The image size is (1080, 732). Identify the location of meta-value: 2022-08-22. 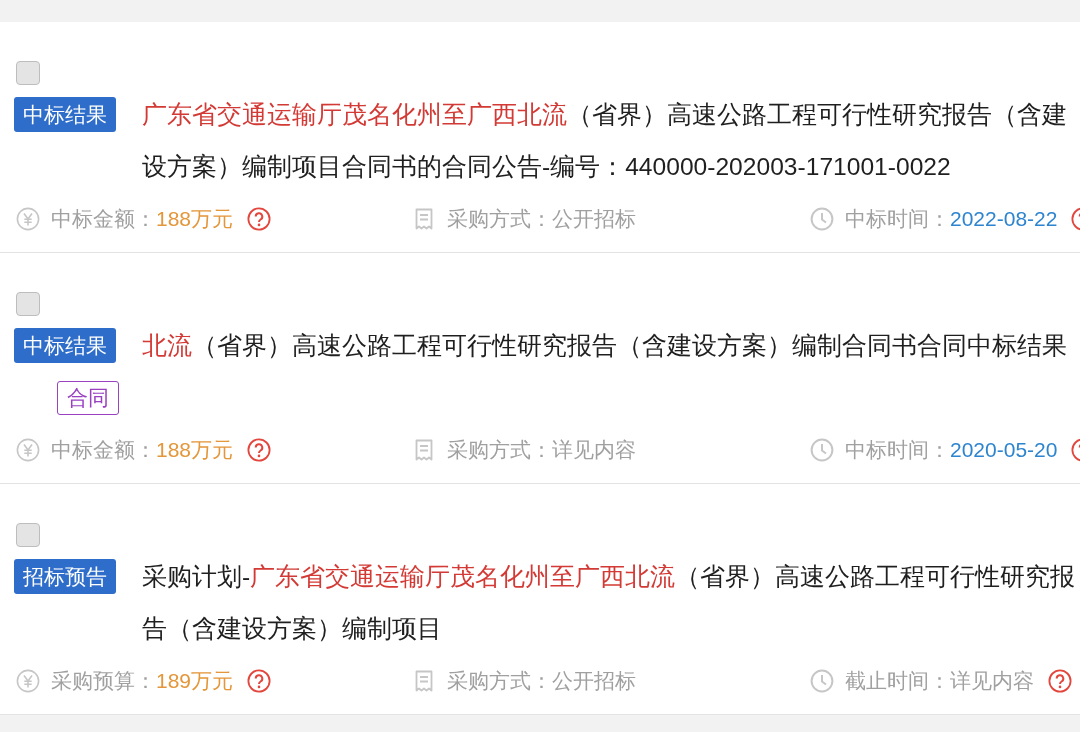
(1004, 219).